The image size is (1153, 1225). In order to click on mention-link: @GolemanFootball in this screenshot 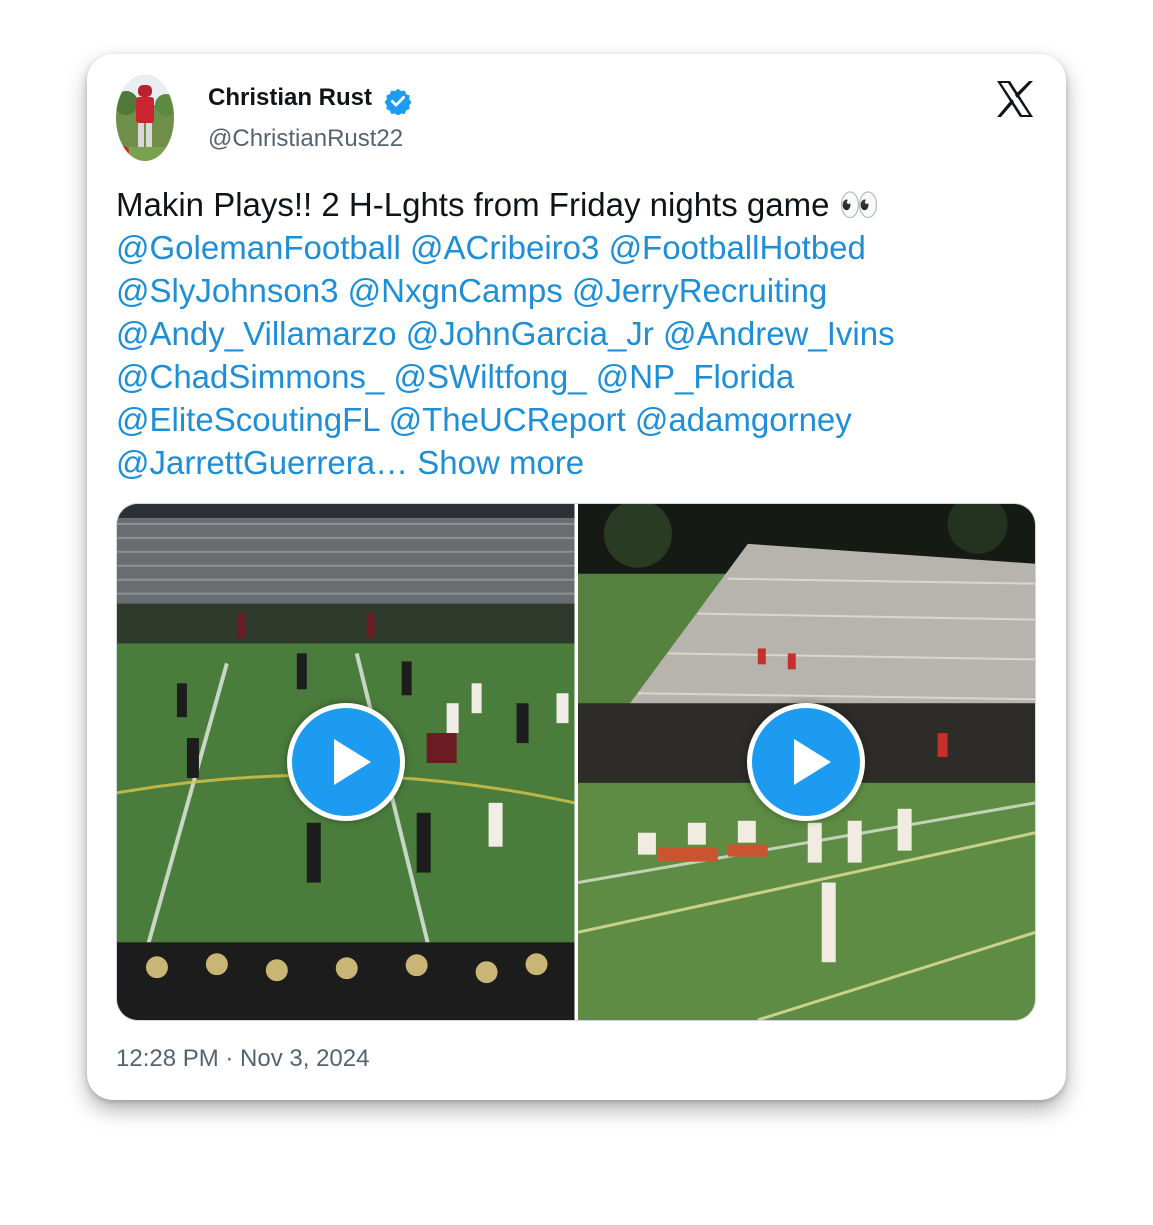, I will do `click(258, 247)`.